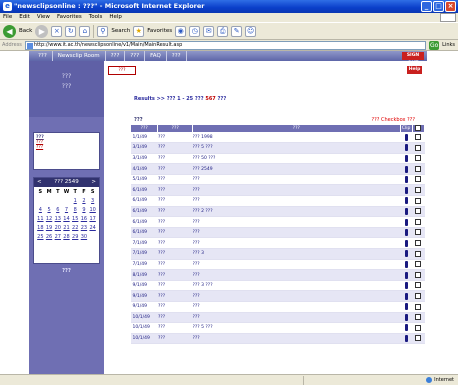  Describe the element at coordinates (71, 31) in the screenshot. I see `refresh-icon: ↻` at that location.